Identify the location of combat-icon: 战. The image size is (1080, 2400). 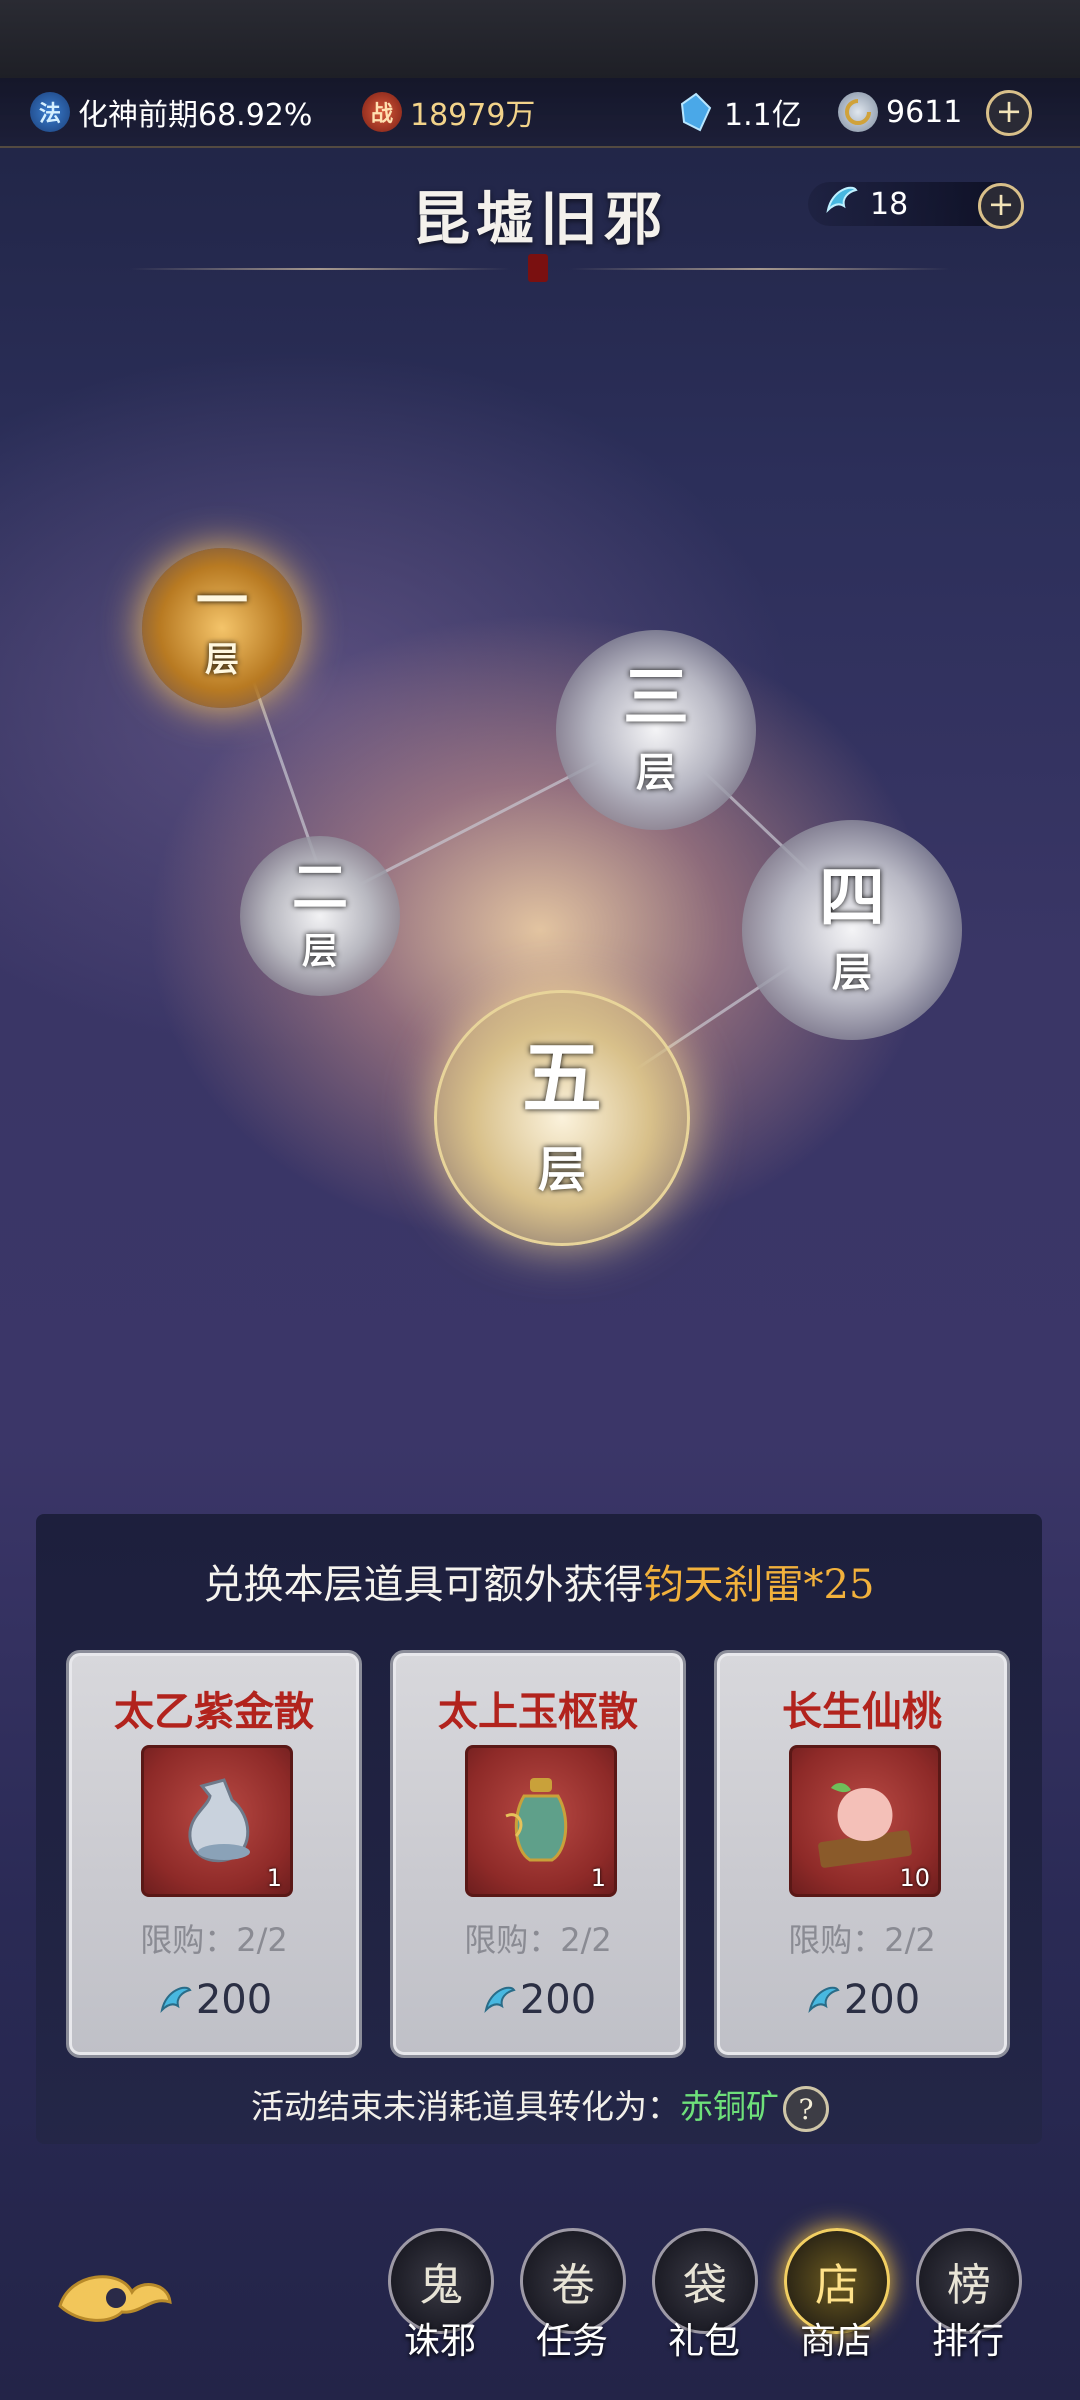
(382, 112).